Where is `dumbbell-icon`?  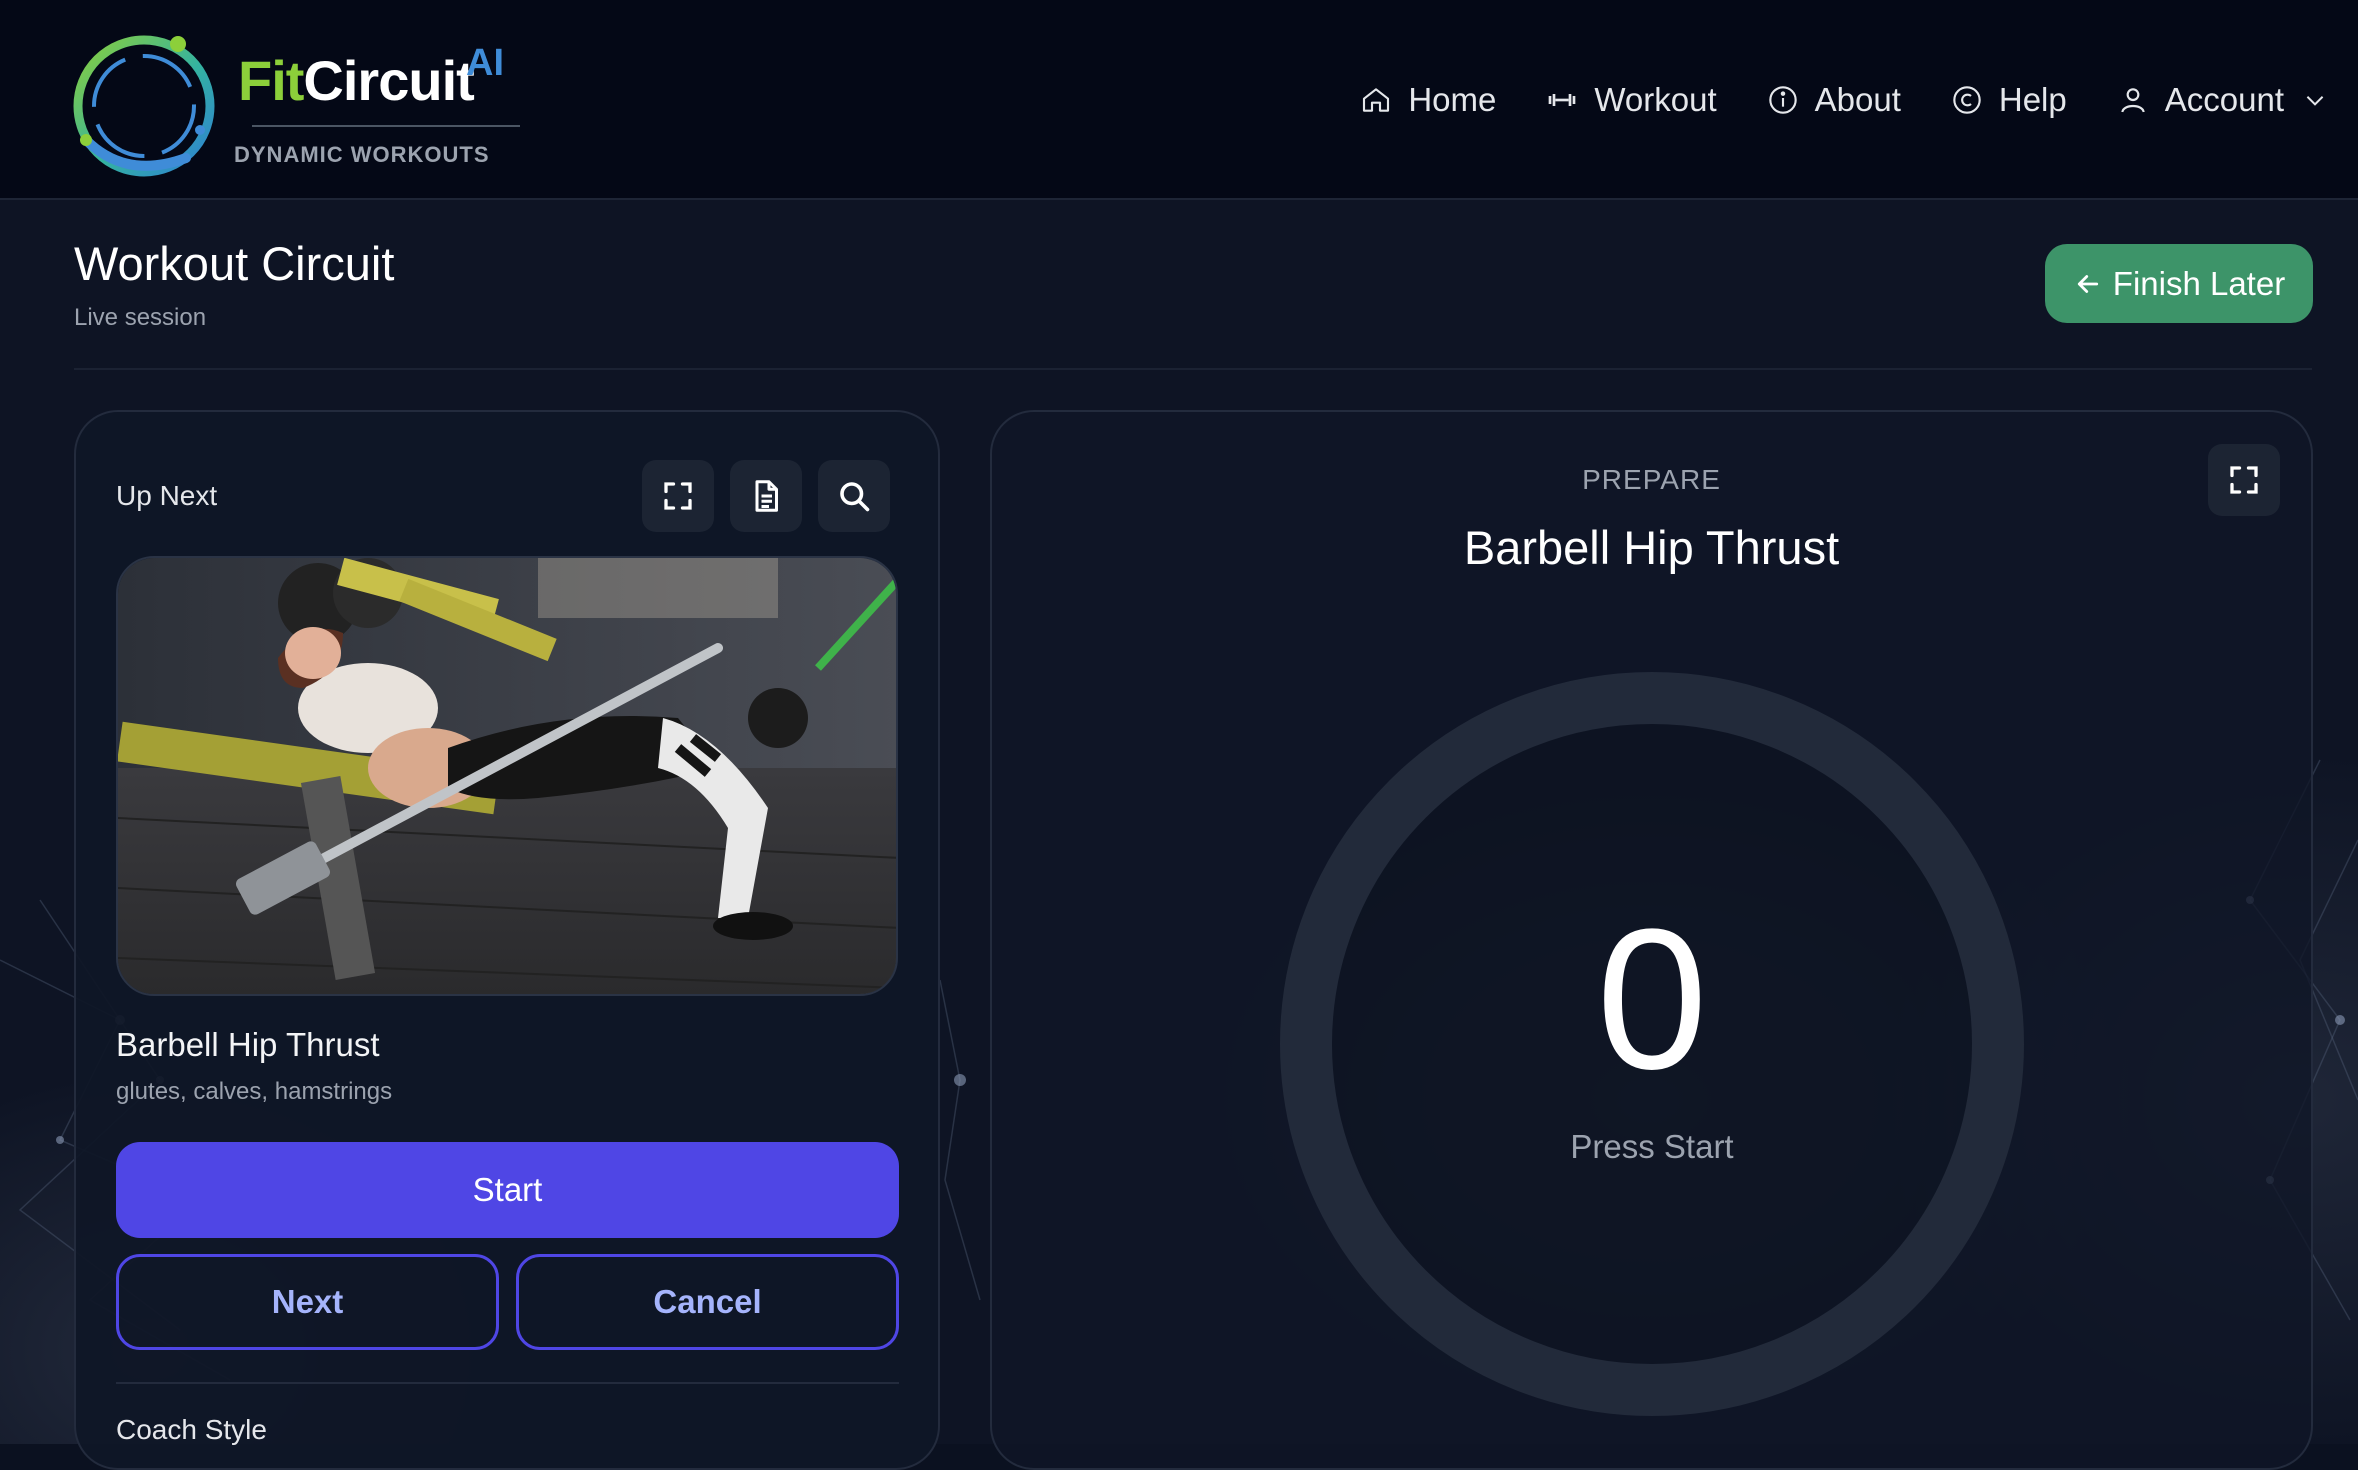 dumbbell-icon is located at coordinates (1562, 100).